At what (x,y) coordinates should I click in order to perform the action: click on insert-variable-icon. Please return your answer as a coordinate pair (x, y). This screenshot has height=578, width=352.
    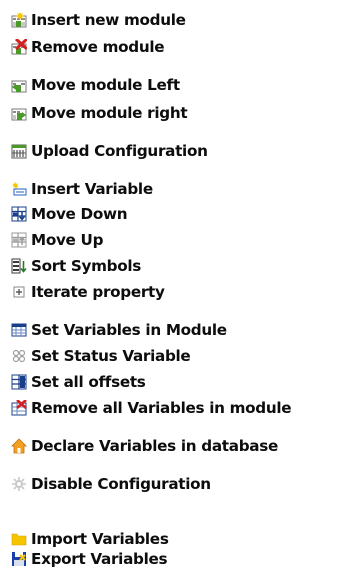
    Looking at the image, I should click on (19, 189).